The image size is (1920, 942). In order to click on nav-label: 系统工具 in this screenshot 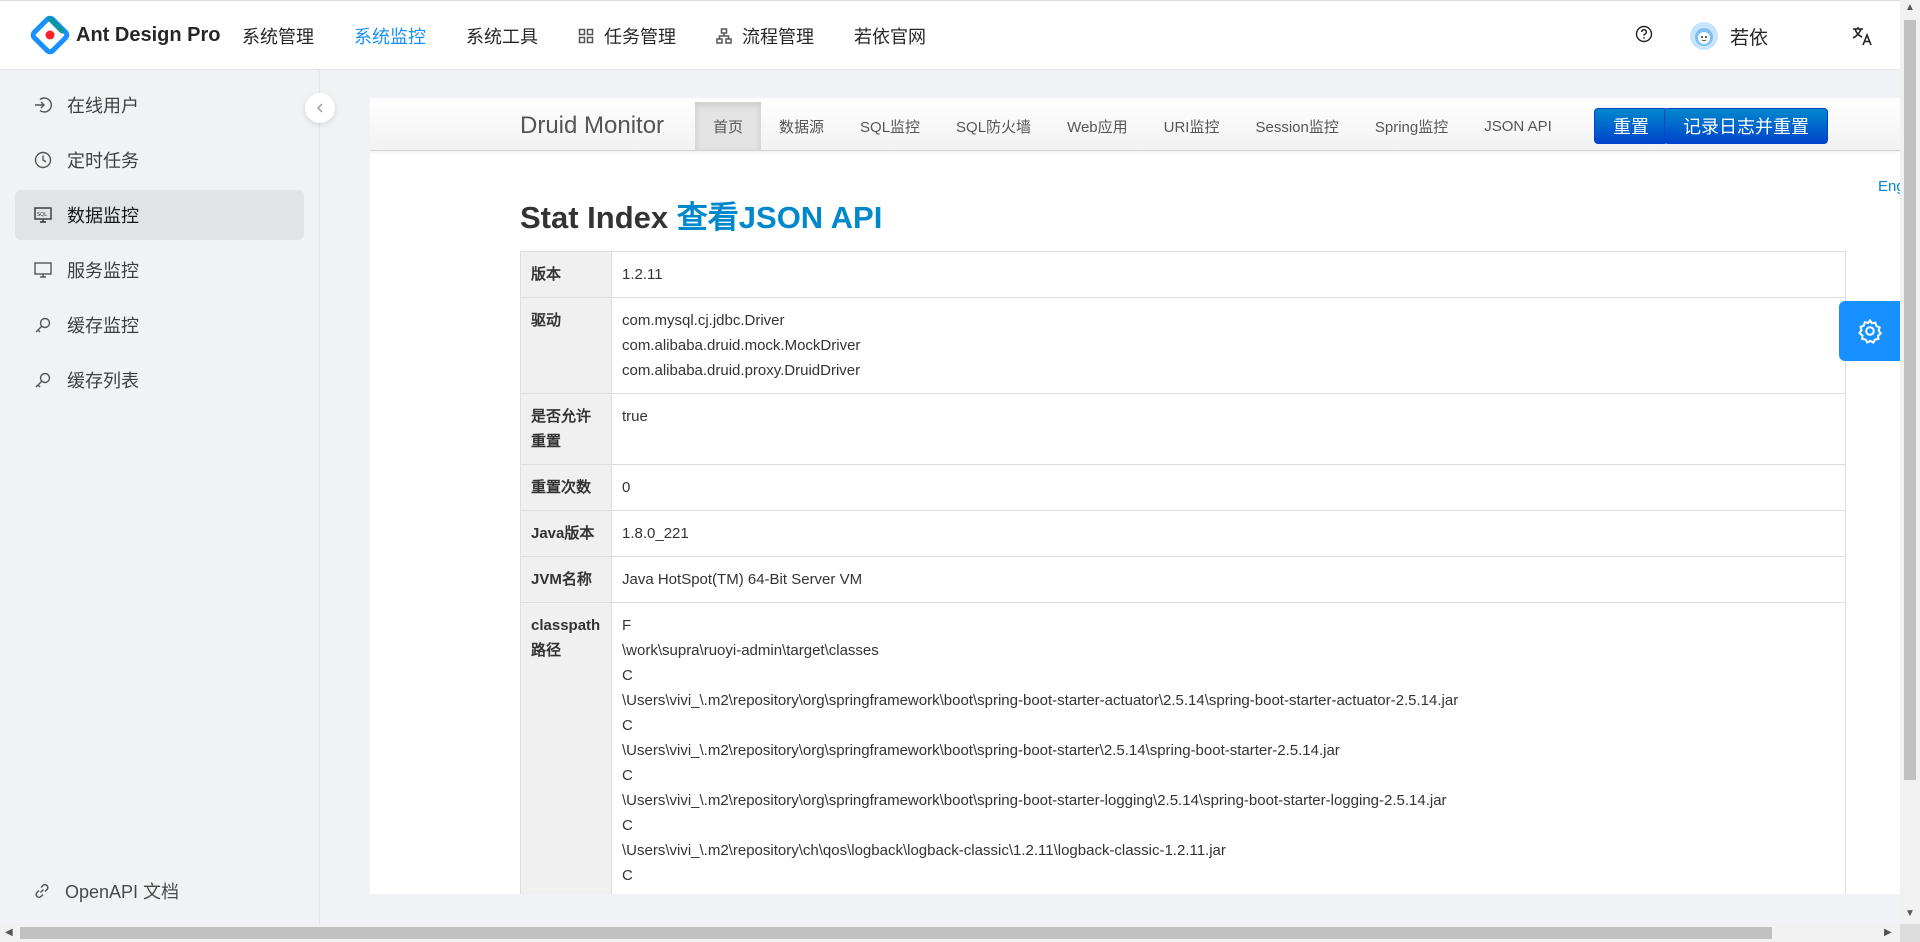, I will do `click(502, 37)`.